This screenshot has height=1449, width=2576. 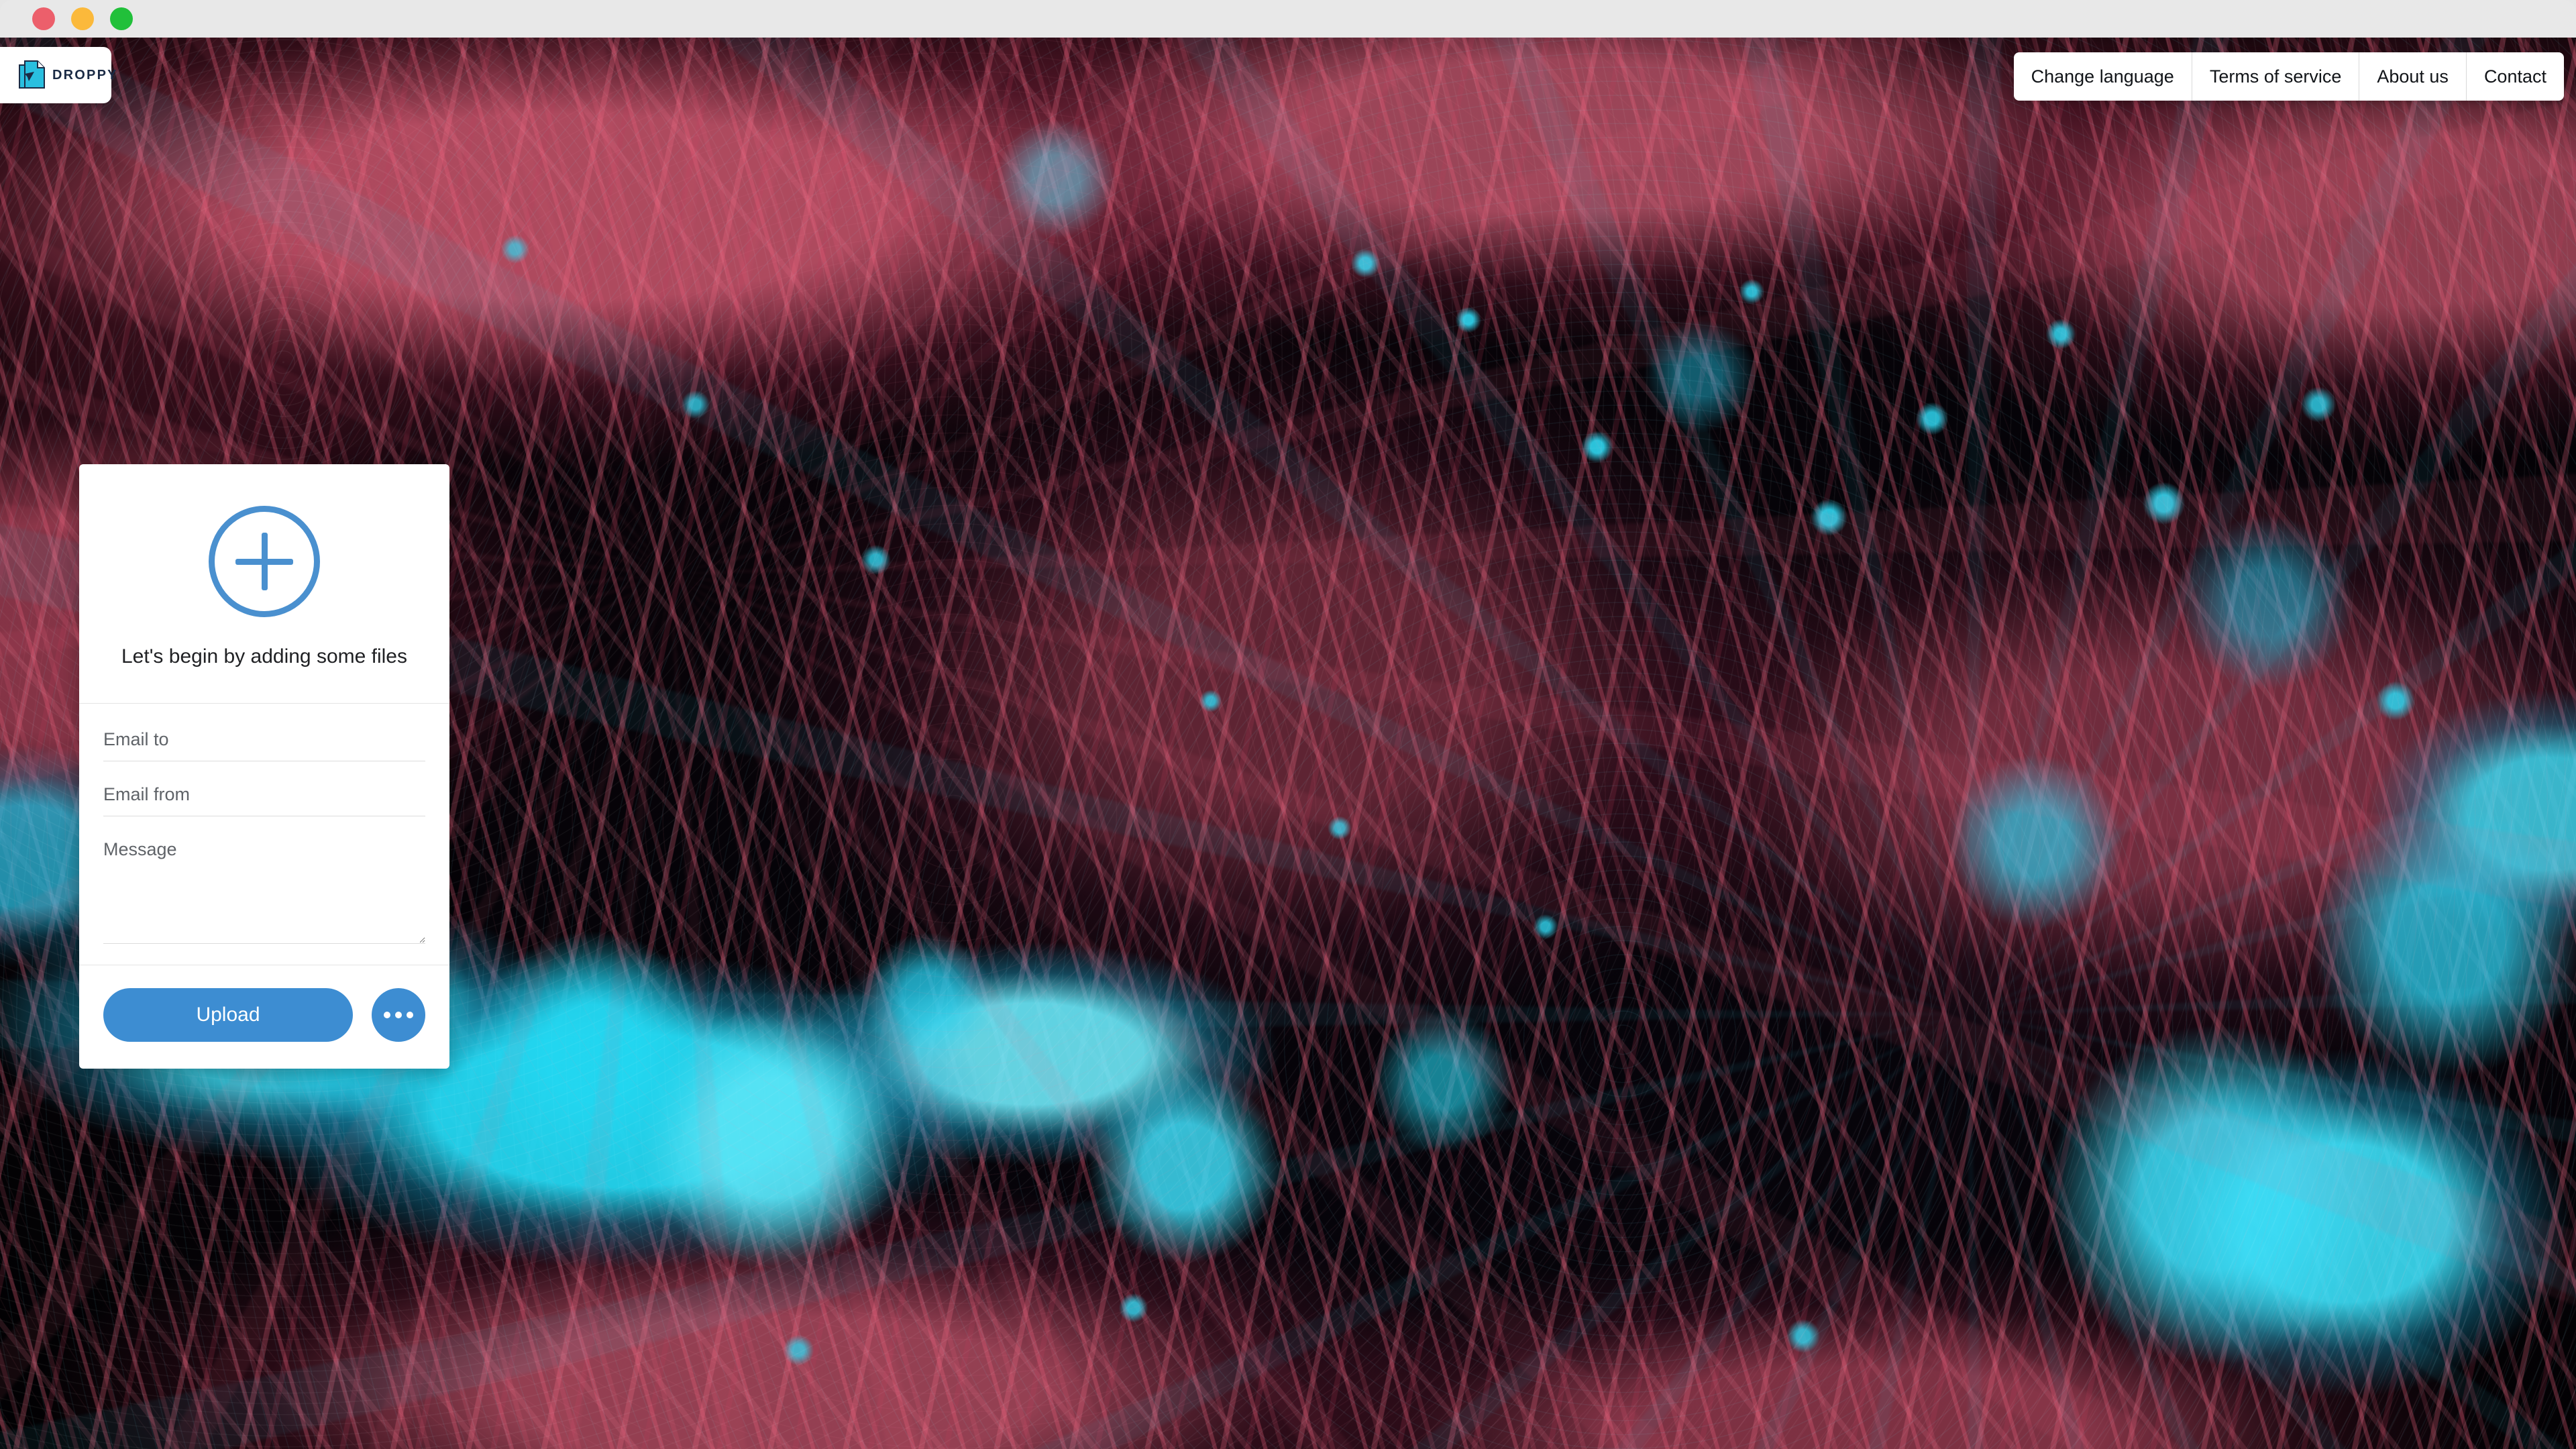 I want to click on brand-name: DROPPY, so click(x=85, y=75).